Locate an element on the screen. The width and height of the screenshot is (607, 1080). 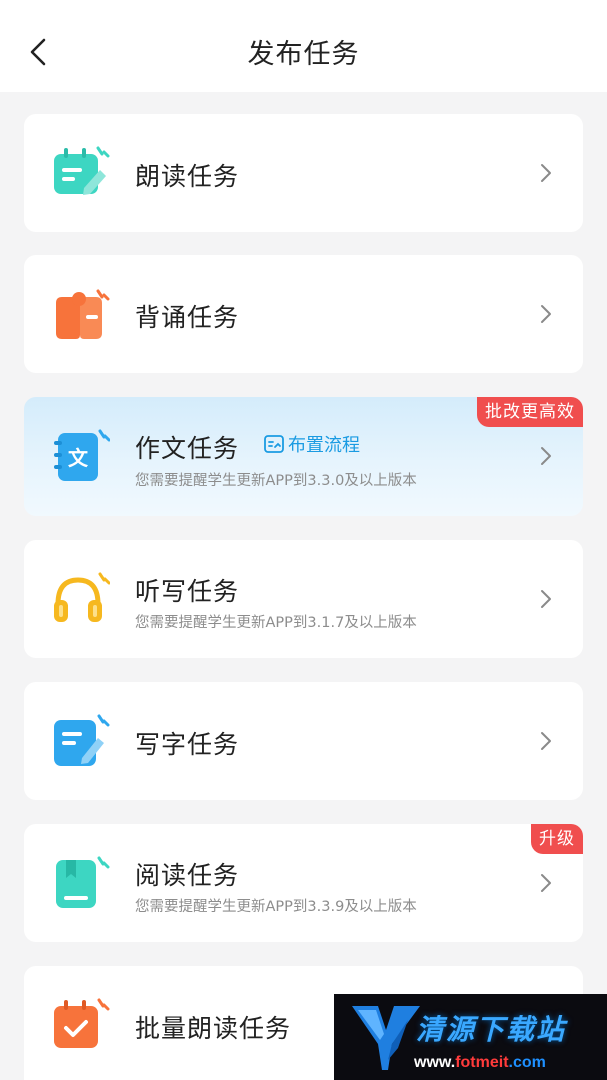
bookmark-book-icon is located at coordinates (83, 882).